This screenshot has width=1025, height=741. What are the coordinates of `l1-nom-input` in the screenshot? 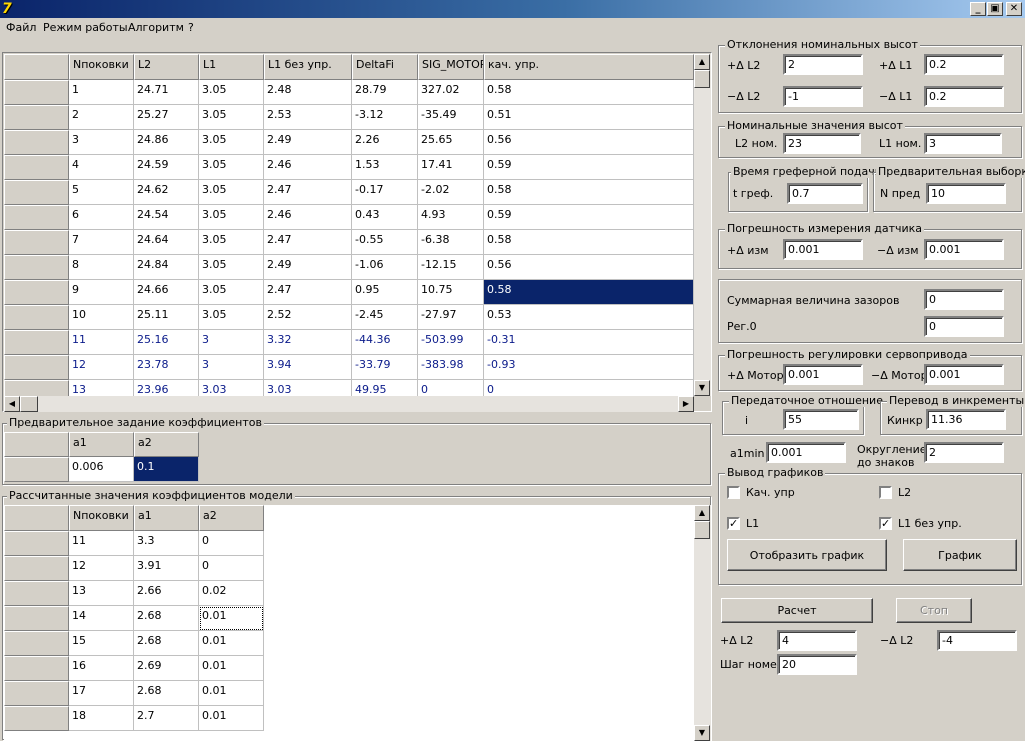 It's located at (963, 143).